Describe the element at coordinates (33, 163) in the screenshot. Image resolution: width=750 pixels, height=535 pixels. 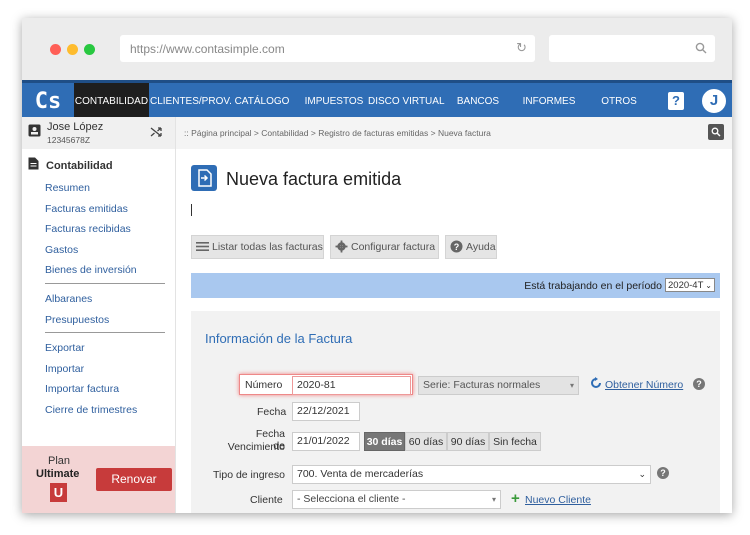
I see `document-icon` at that location.